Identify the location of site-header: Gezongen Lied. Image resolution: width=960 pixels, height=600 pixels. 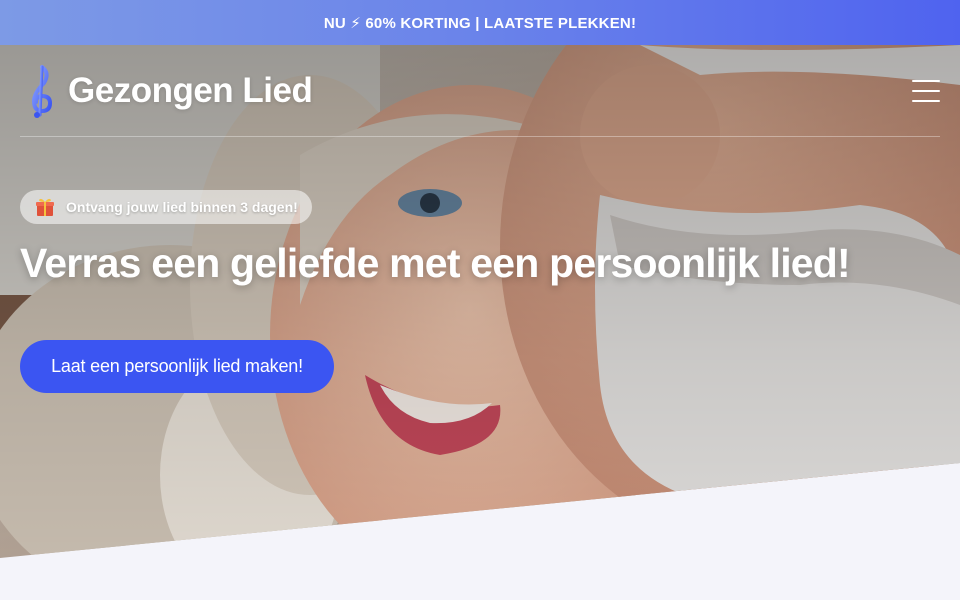
(480, 91).